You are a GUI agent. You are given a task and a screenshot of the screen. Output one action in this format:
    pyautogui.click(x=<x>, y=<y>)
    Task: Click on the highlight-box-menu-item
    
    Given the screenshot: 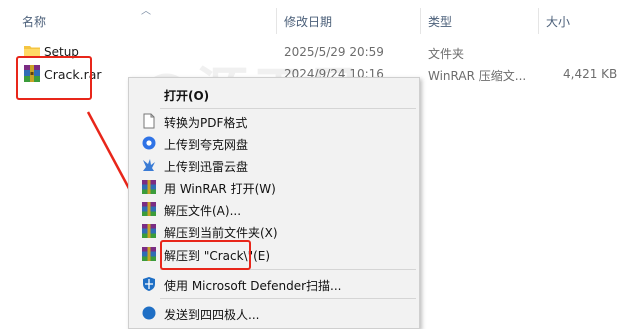 What is the action you would take?
    pyautogui.click(x=205, y=255)
    